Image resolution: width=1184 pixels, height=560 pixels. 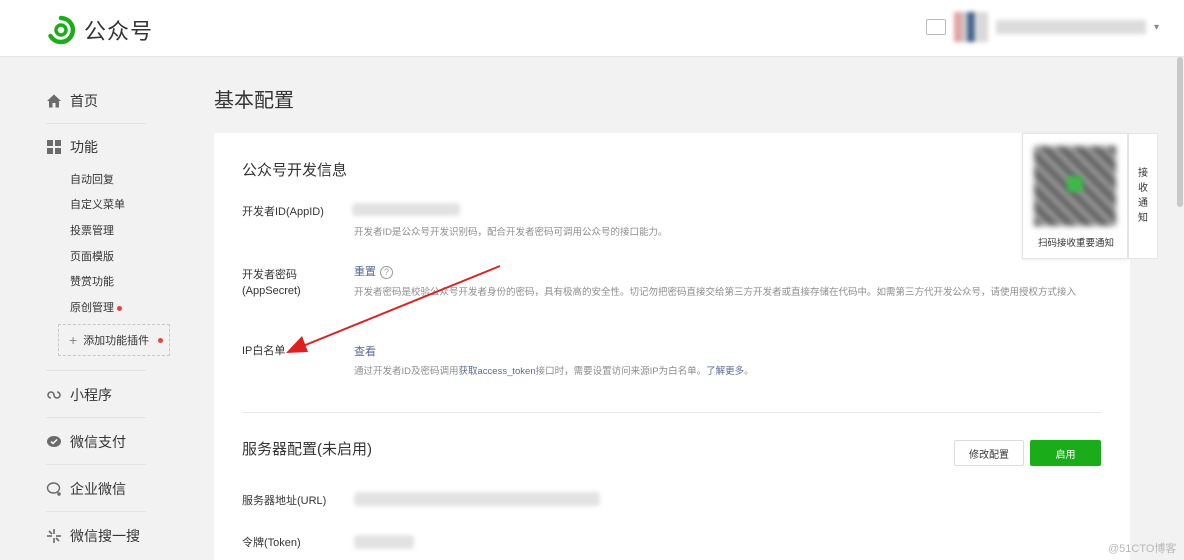 What do you see at coordinates (497, 371) in the screenshot?
I see `access-token-link: 获取access_token` at bounding box center [497, 371].